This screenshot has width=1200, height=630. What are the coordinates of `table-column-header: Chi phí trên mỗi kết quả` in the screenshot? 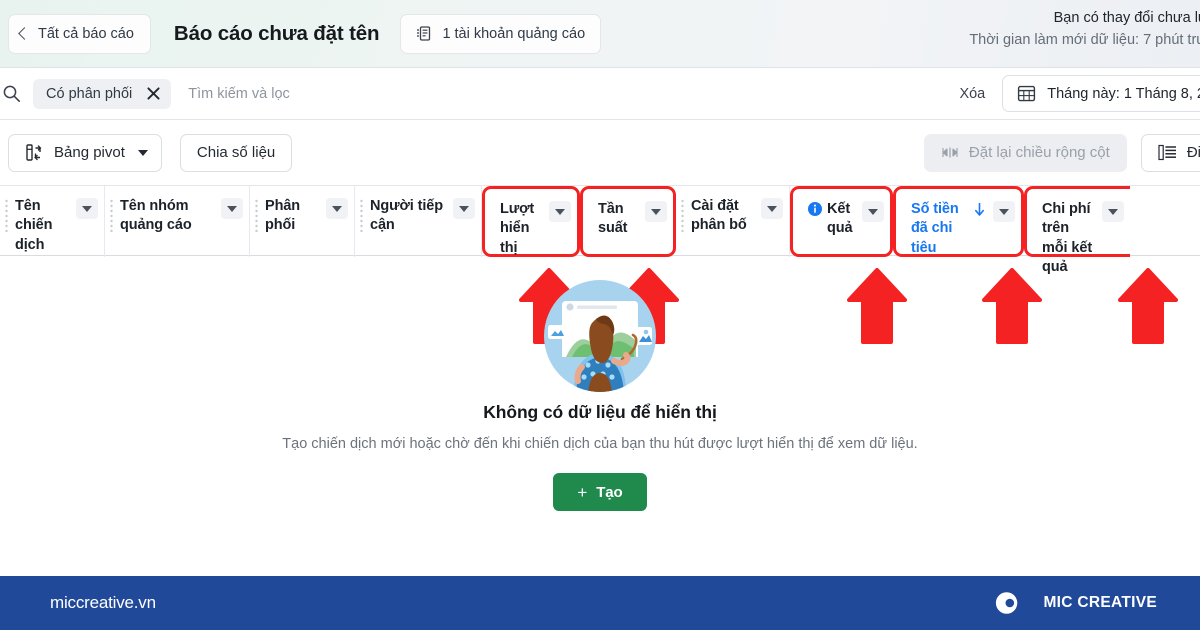 It's located at (1077, 230).